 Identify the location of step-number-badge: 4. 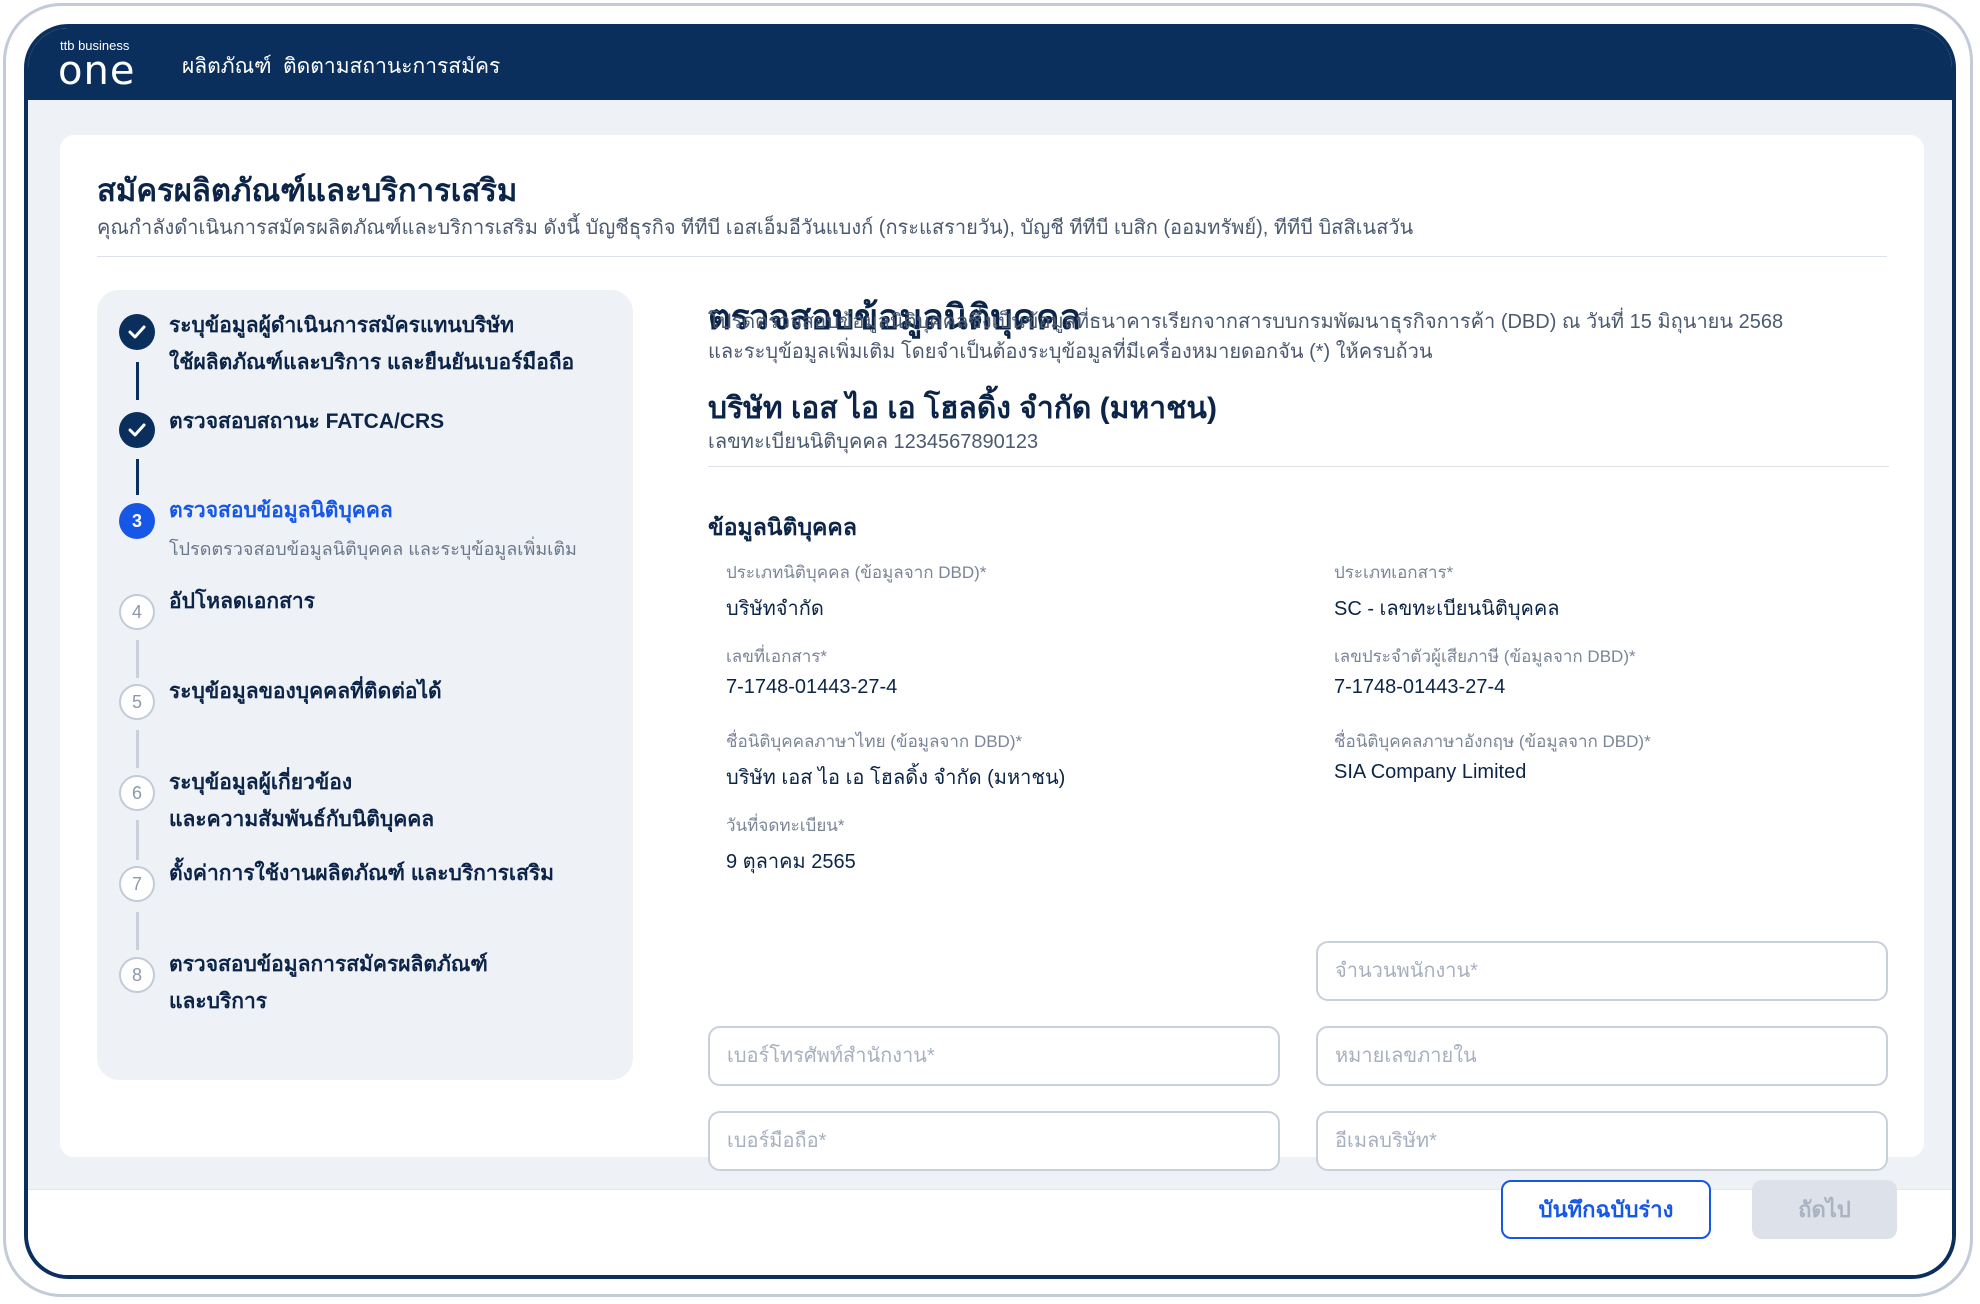
(137, 612).